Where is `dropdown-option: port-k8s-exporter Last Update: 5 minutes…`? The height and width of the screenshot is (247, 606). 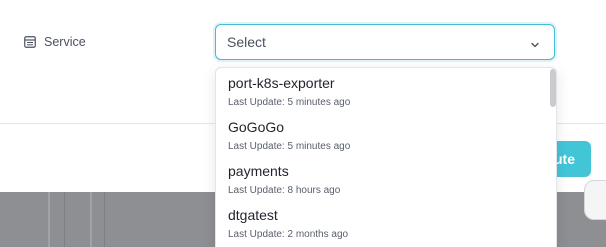 dropdown-option: port-k8s-exporter Last Update: 5 minutes… is located at coordinates (381, 90).